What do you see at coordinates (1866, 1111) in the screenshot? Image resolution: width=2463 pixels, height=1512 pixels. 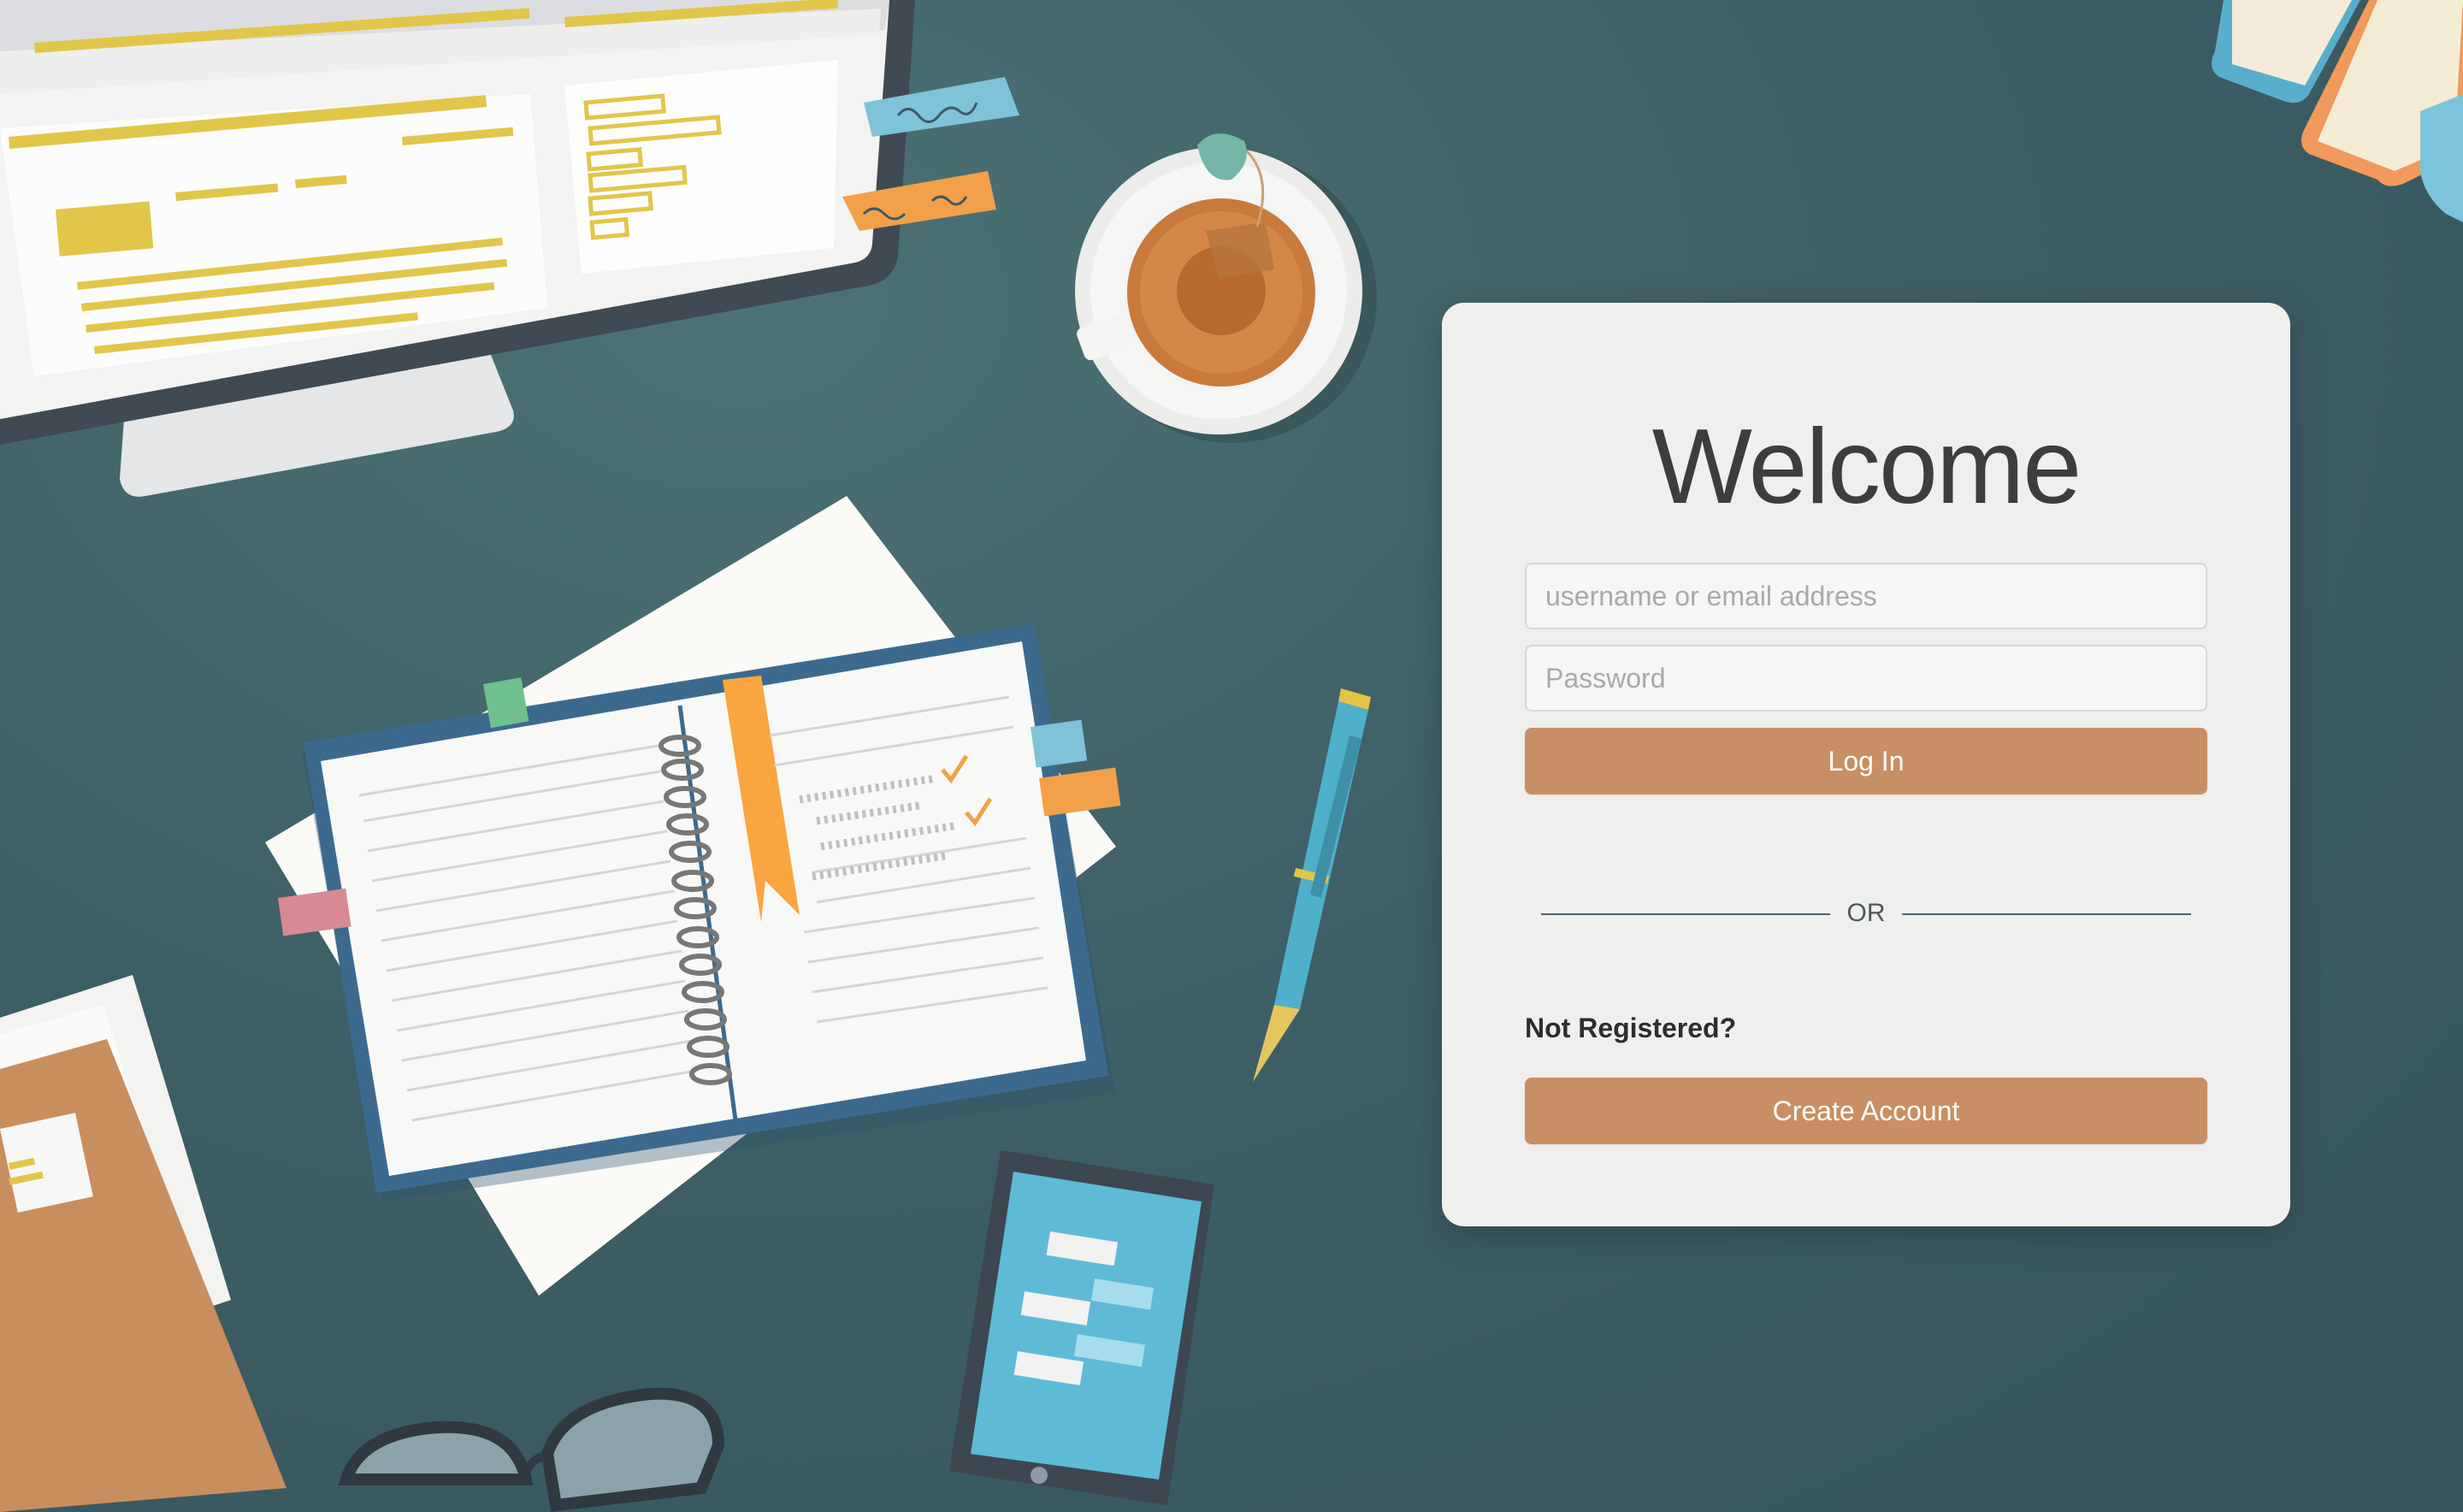 I see `create-account-button: Create Account` at bounding box center [1866, 1111].